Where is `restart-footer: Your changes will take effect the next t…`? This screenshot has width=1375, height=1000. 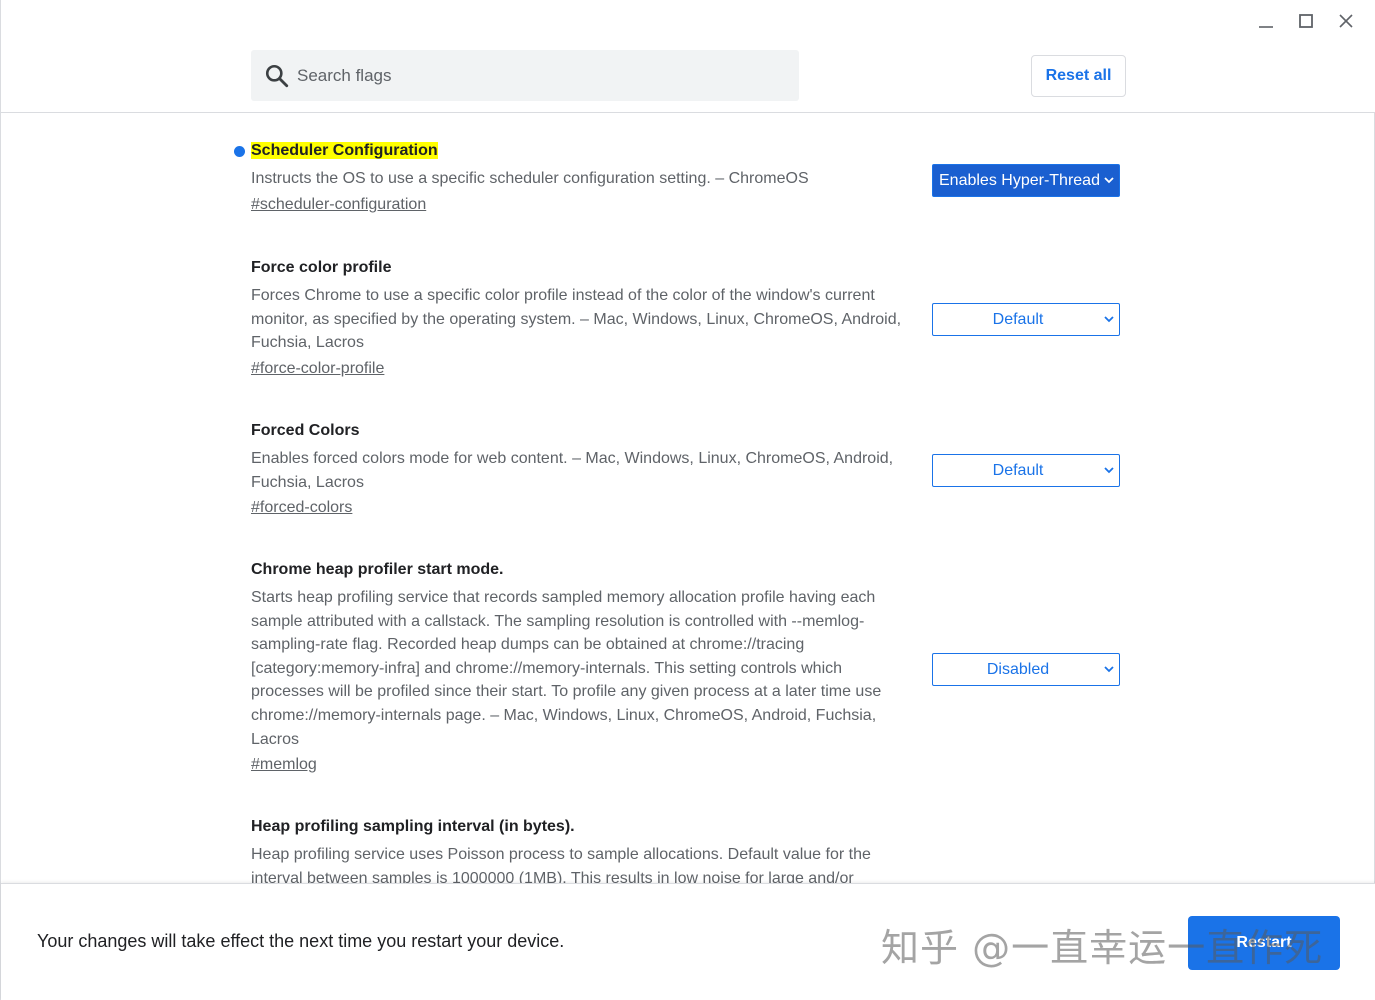 restart-footer: Your changes will take effect the next t… is located at coordinates (688, 941).